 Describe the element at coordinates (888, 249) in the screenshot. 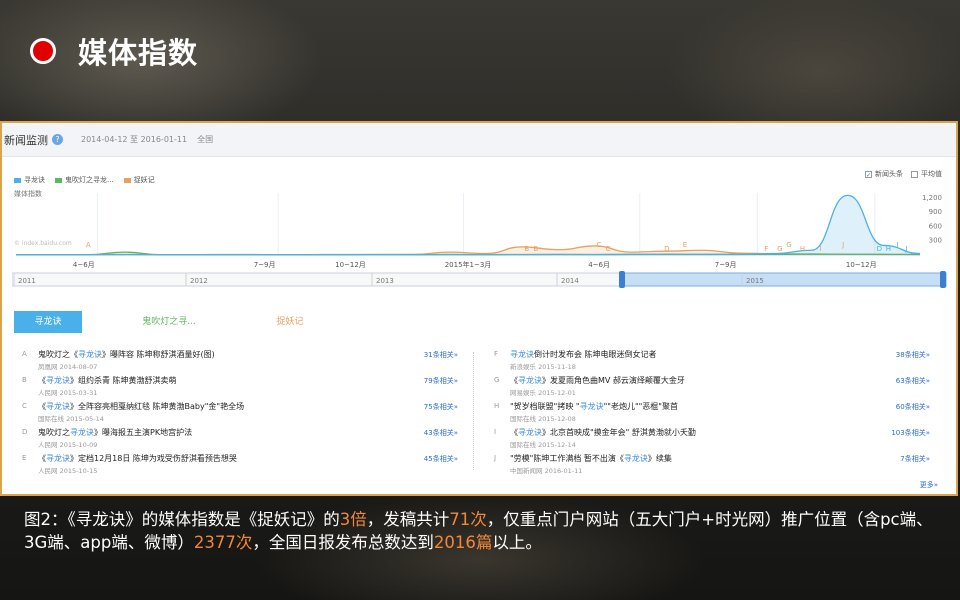

I see `event-marker: H` at that location.